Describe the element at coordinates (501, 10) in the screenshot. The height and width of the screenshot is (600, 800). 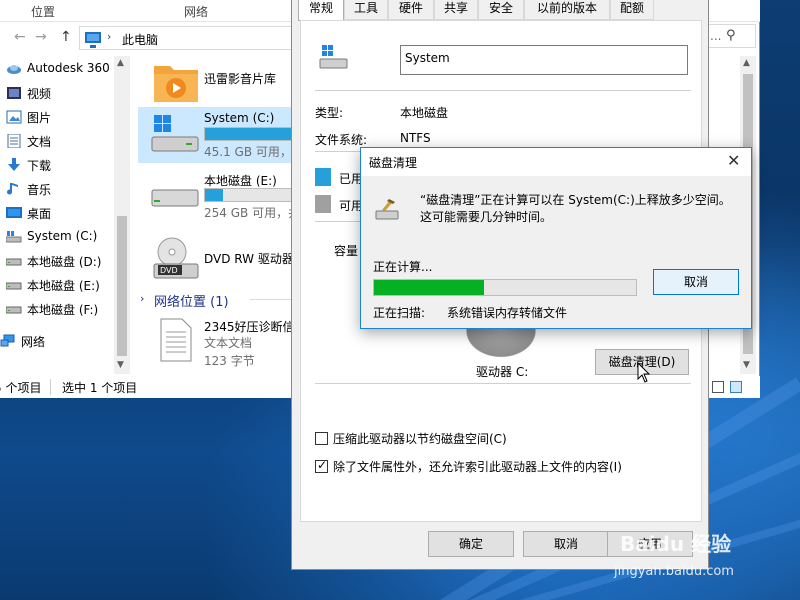
I see `tab-security: 安全` at that location.